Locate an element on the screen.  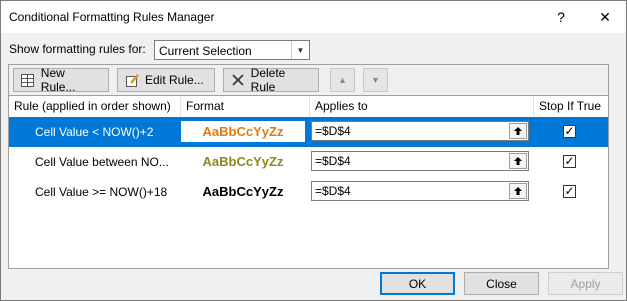
ok-button: OK is located at coordinates (417, 283).